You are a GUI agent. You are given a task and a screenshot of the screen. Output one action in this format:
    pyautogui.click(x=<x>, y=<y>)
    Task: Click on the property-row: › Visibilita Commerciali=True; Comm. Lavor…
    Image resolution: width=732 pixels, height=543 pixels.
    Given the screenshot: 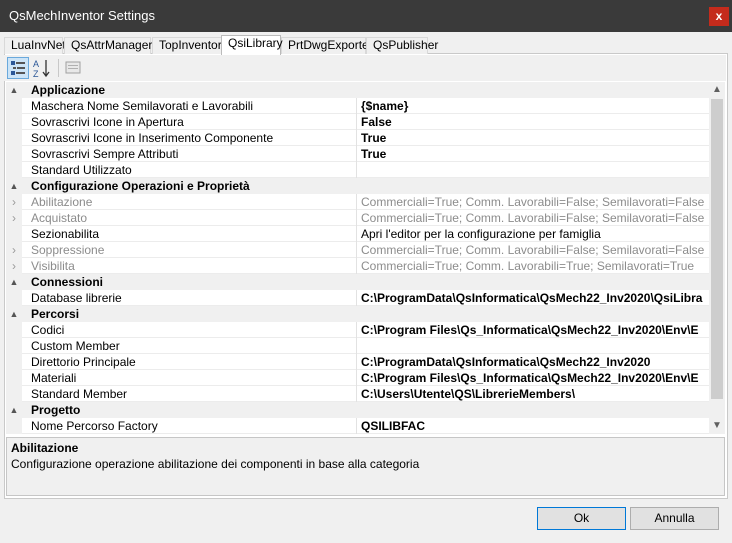 What is the action you would take?
    pyautogui.click(x=357, y=266)
    